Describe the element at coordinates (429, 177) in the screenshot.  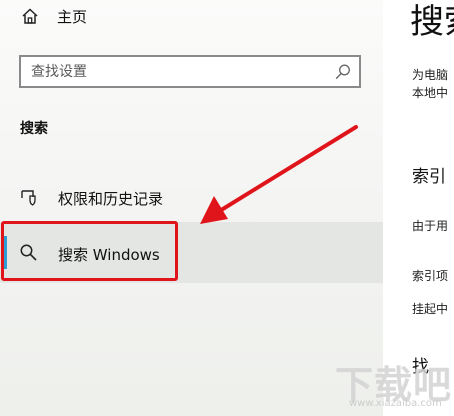
I see `section-heading: 索引` at that location.